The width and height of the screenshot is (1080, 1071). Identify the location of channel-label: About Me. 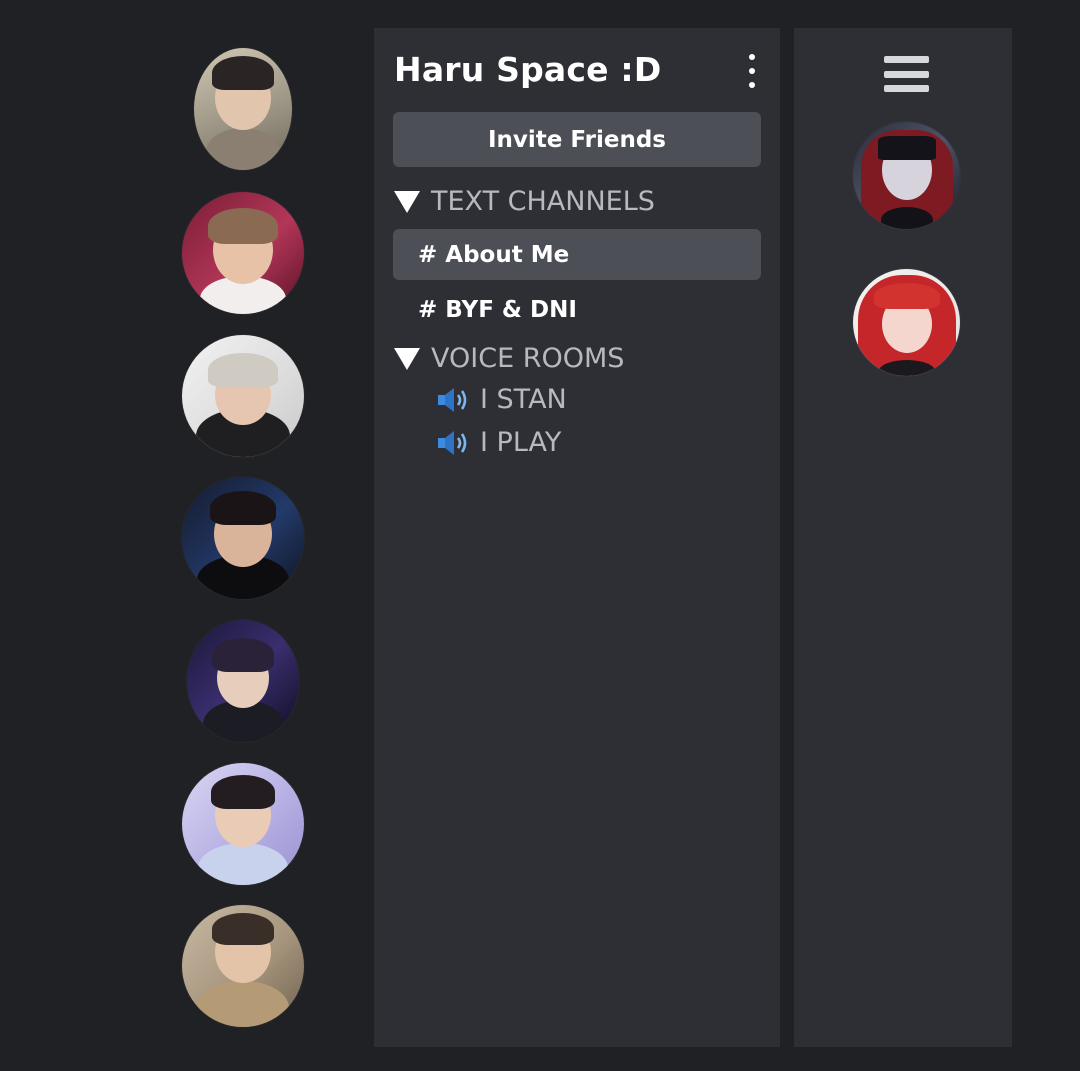
(507, 254).